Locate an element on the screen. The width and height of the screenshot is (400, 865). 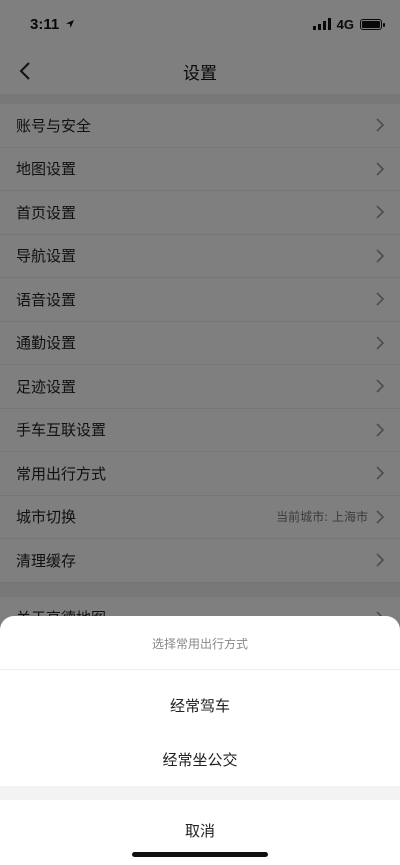
cancel-button: 取消 is located at coordinates (200, 830).